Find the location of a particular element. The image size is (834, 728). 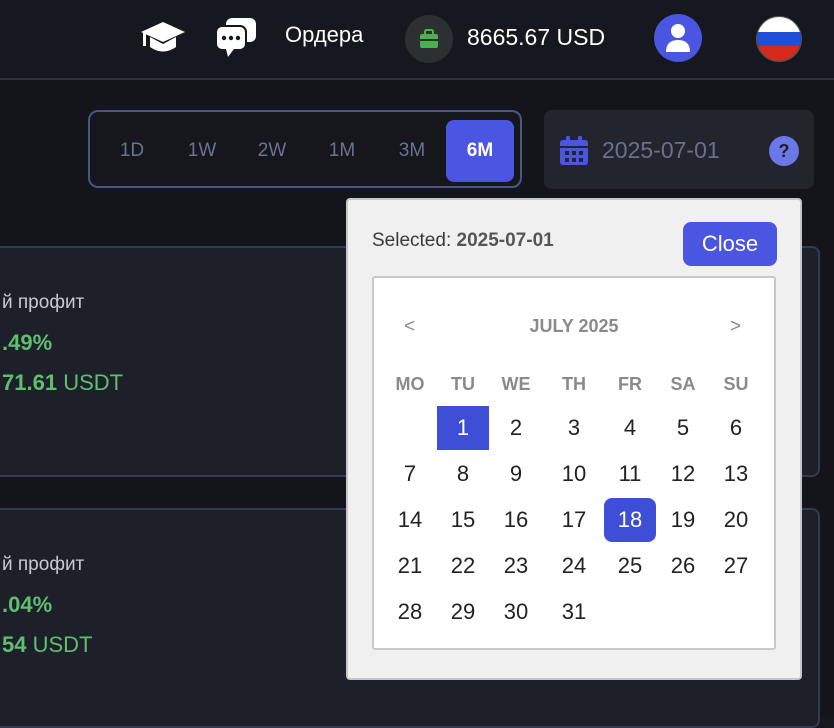

calendar-day-12: 12 is located at coordinates (683, 474).